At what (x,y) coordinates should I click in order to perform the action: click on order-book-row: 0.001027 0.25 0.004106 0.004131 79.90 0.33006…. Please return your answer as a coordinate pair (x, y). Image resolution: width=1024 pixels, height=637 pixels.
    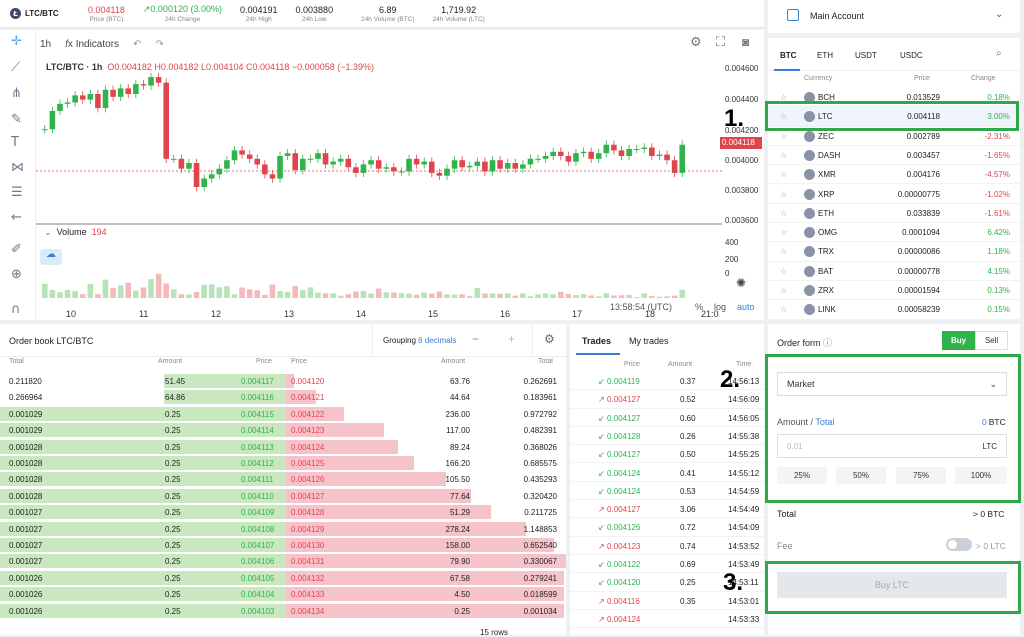
    Looking at the image, I should click on (283, 561).